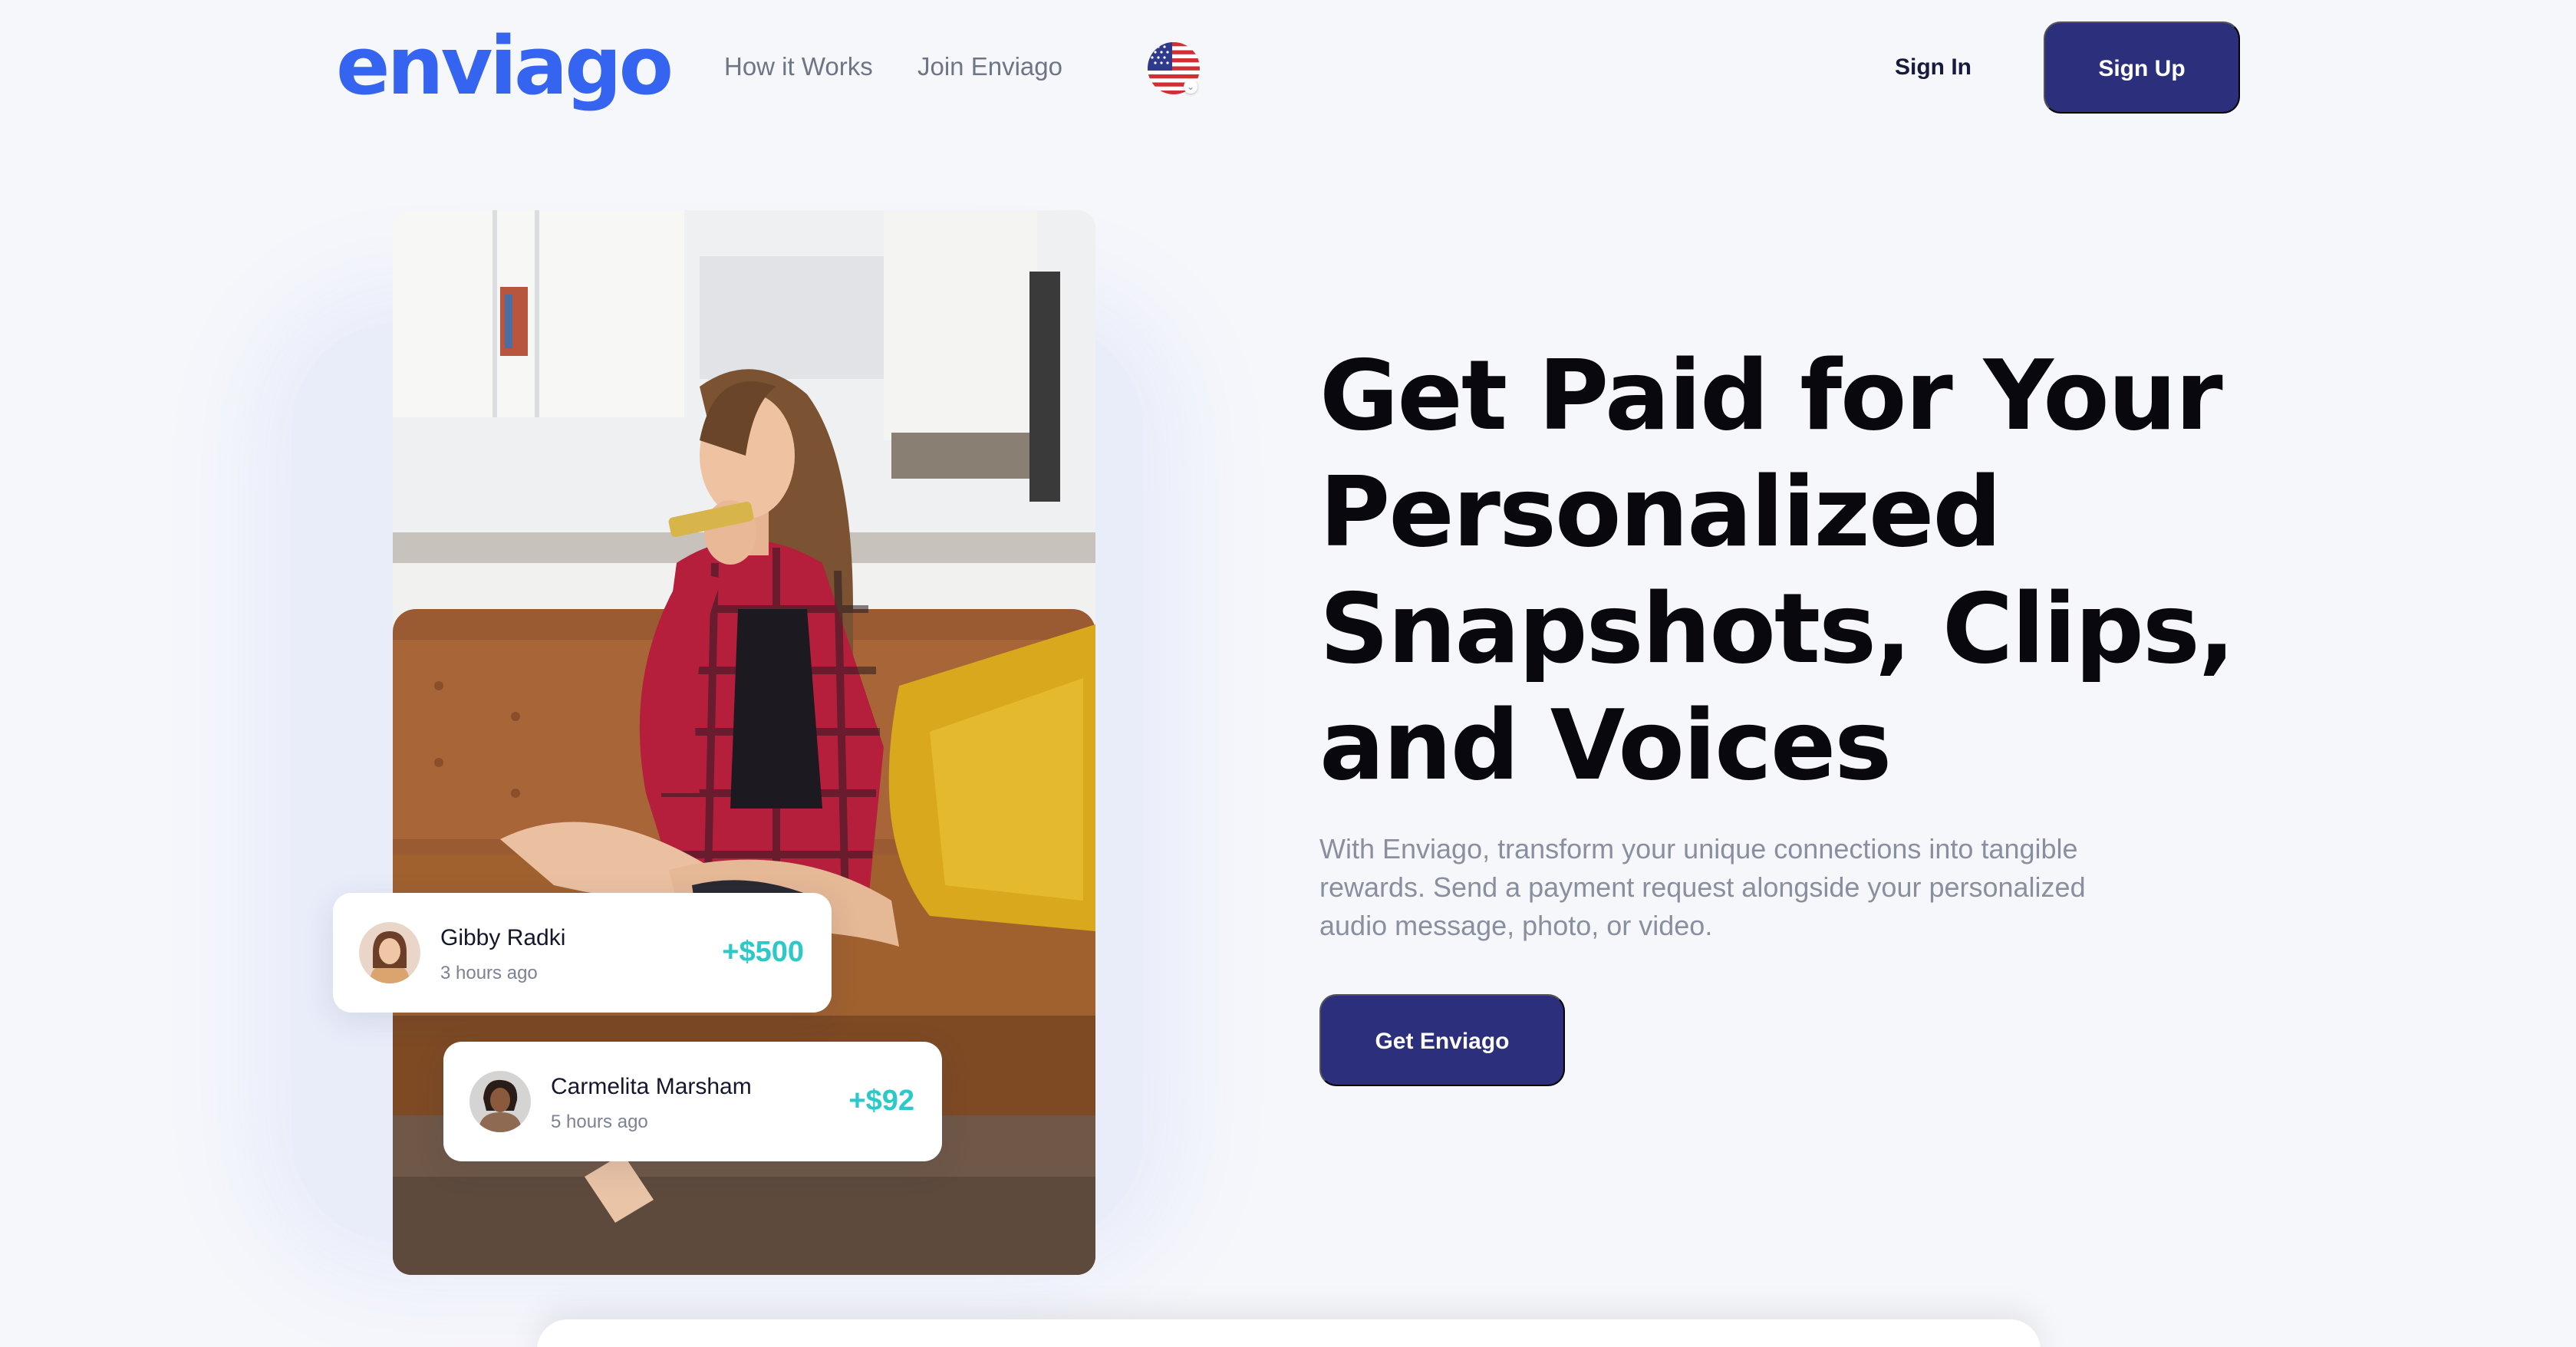  I want to click on payer-name: Carmelita Marsham, so click(651, 1086).